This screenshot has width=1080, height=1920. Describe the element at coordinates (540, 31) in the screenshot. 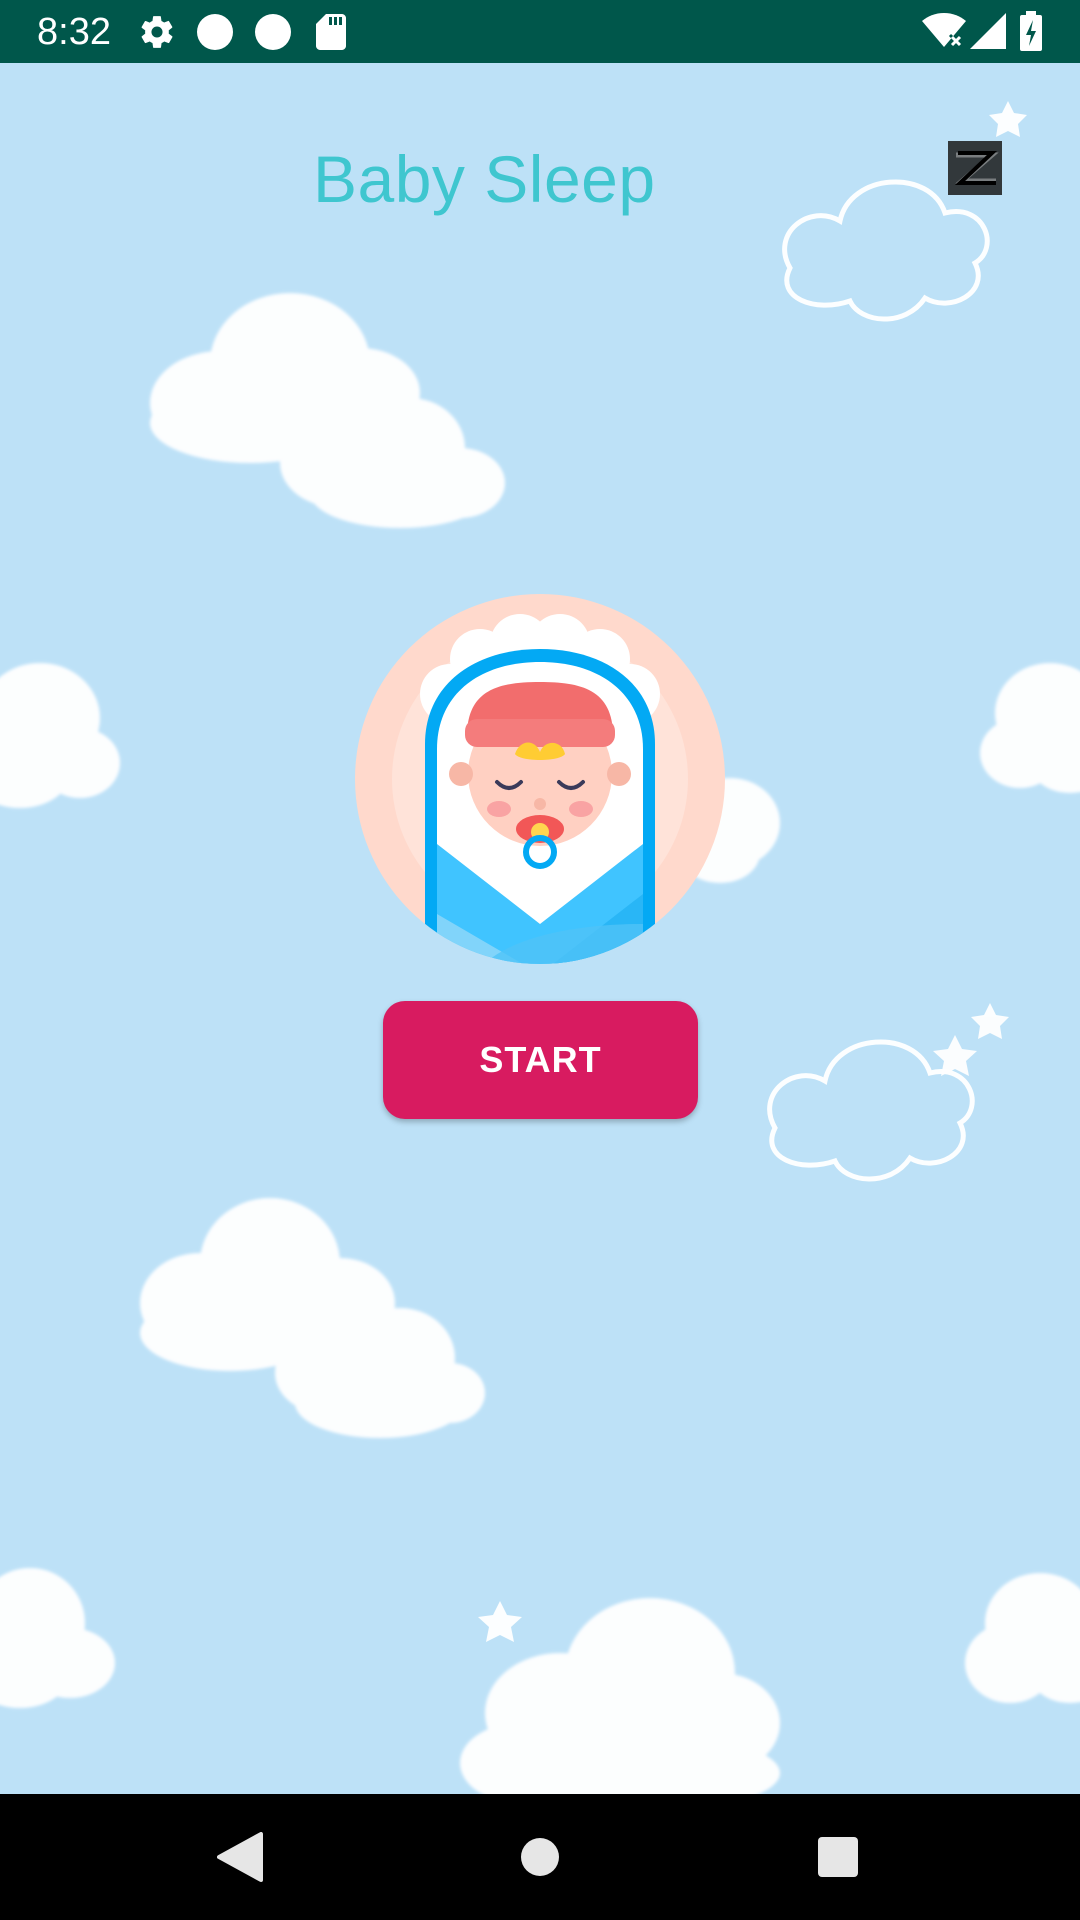

I see `status-bar: 8:32` at that location.